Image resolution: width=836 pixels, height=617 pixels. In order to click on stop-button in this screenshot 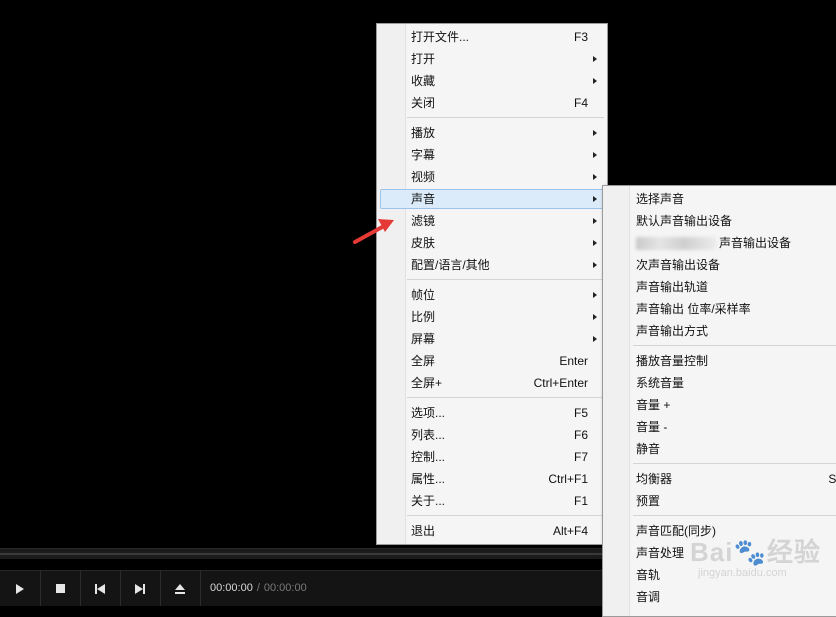, I will do `click(60, 588)`.